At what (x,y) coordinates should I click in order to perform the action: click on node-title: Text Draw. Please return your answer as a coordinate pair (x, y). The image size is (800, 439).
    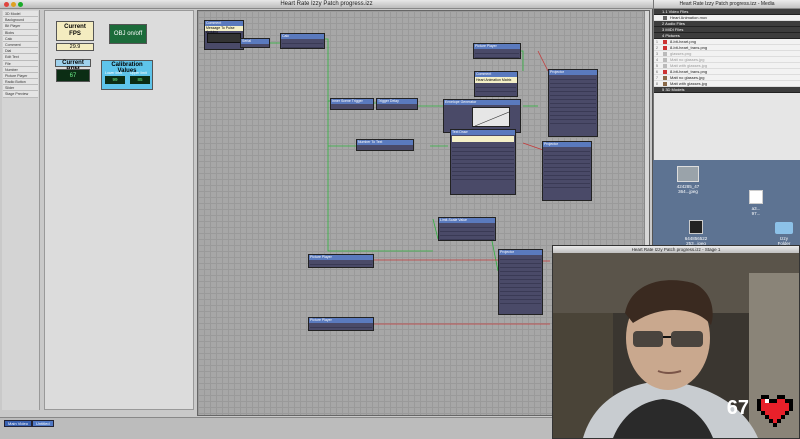
    Looking at the image, I should click on (483, 132).